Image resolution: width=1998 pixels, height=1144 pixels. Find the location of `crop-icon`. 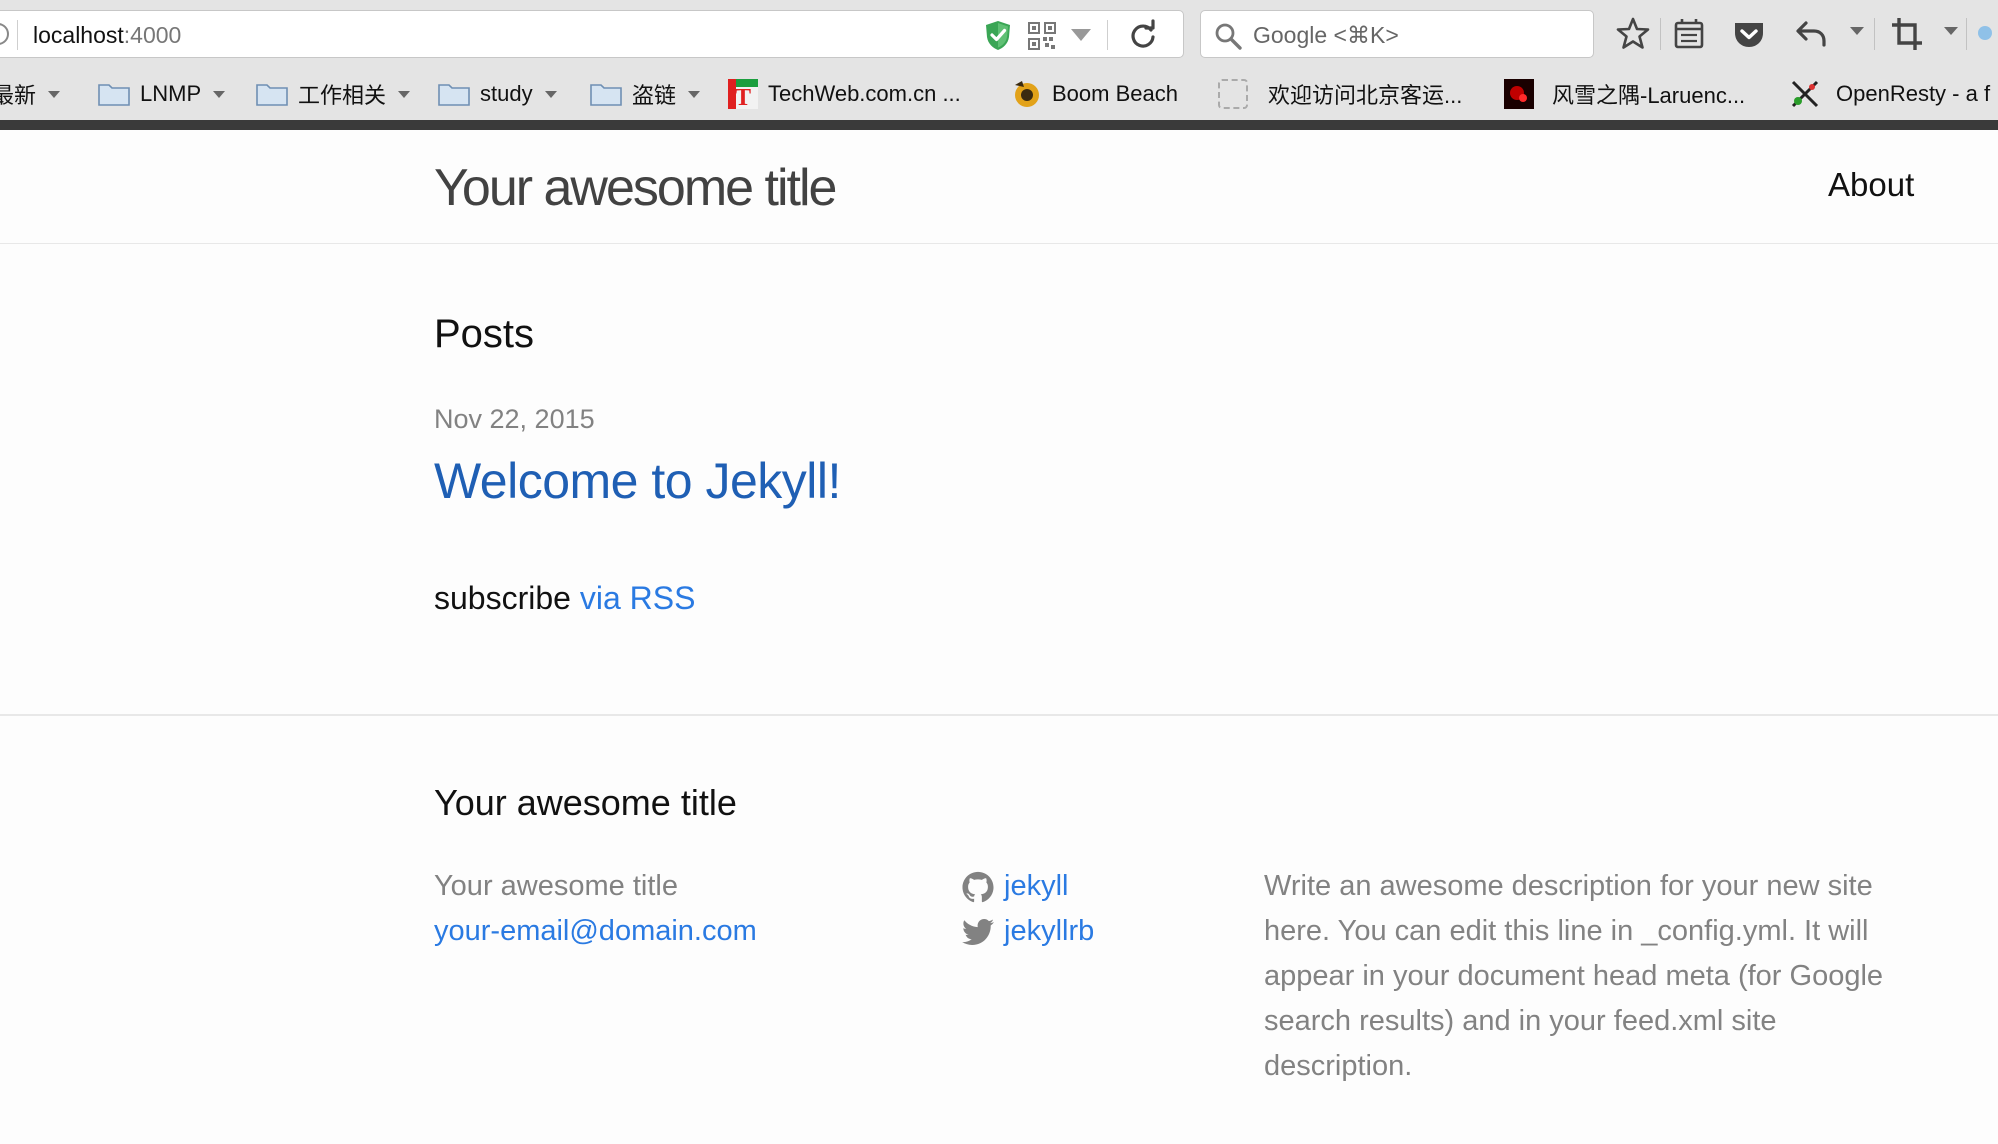

crop-icon is located at coordinates (1907, 34).